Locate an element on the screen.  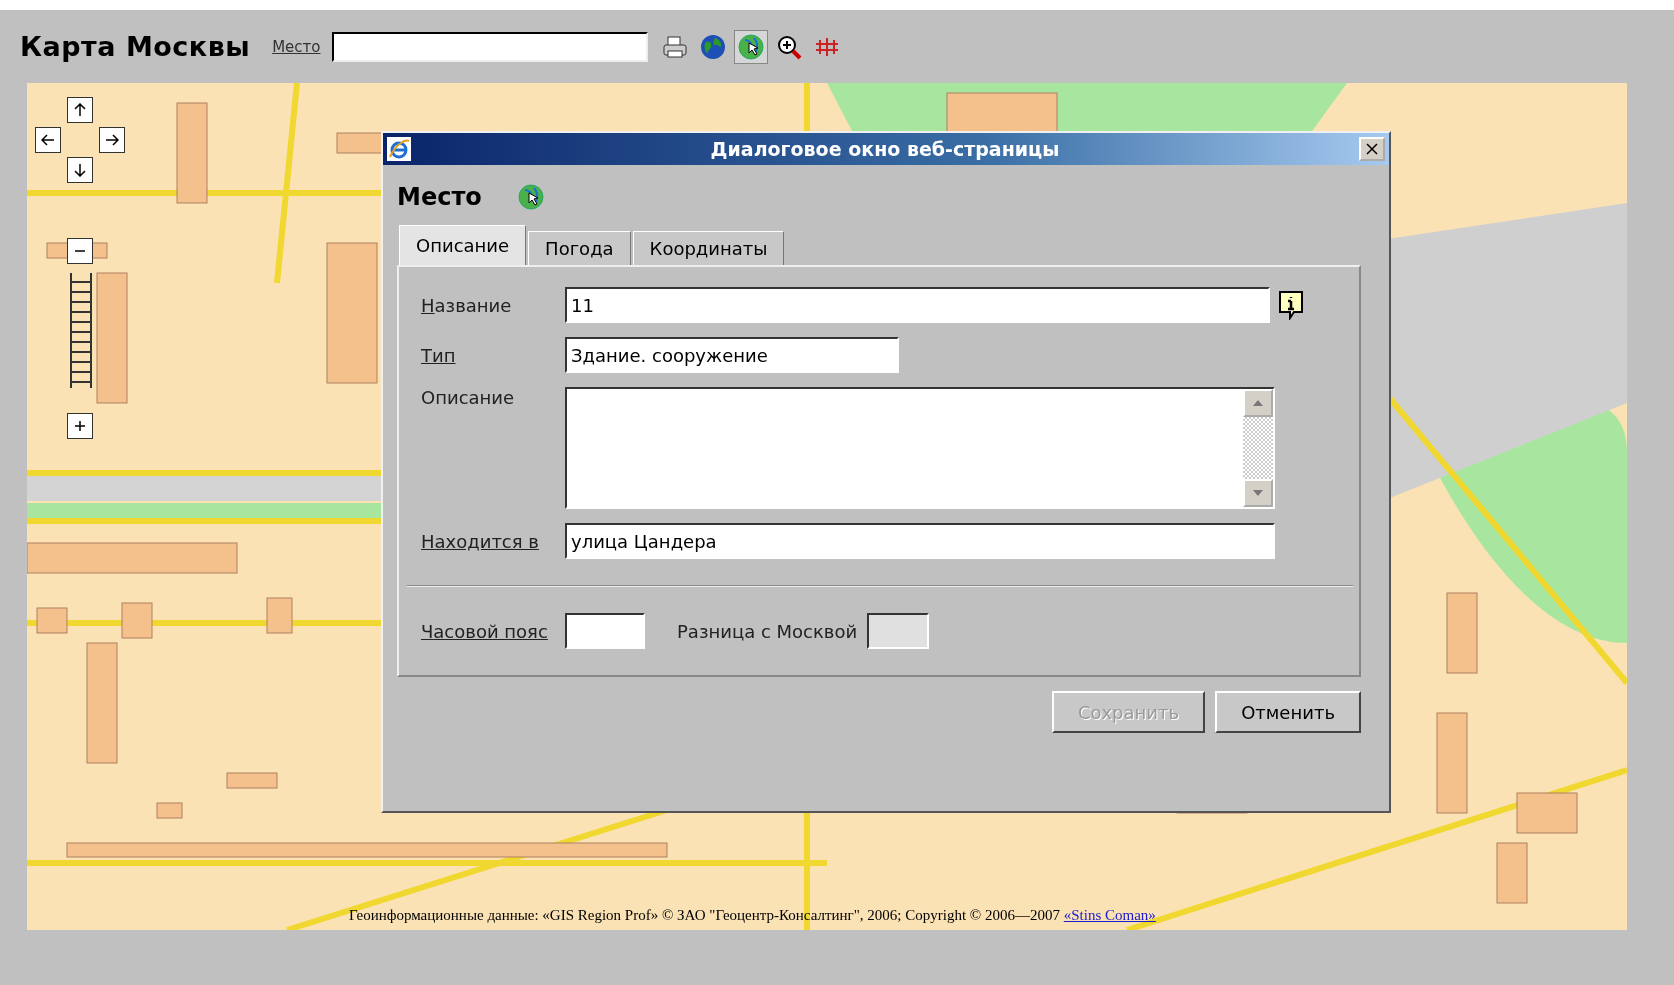
printer-icon is located at coordinates (675, 46).